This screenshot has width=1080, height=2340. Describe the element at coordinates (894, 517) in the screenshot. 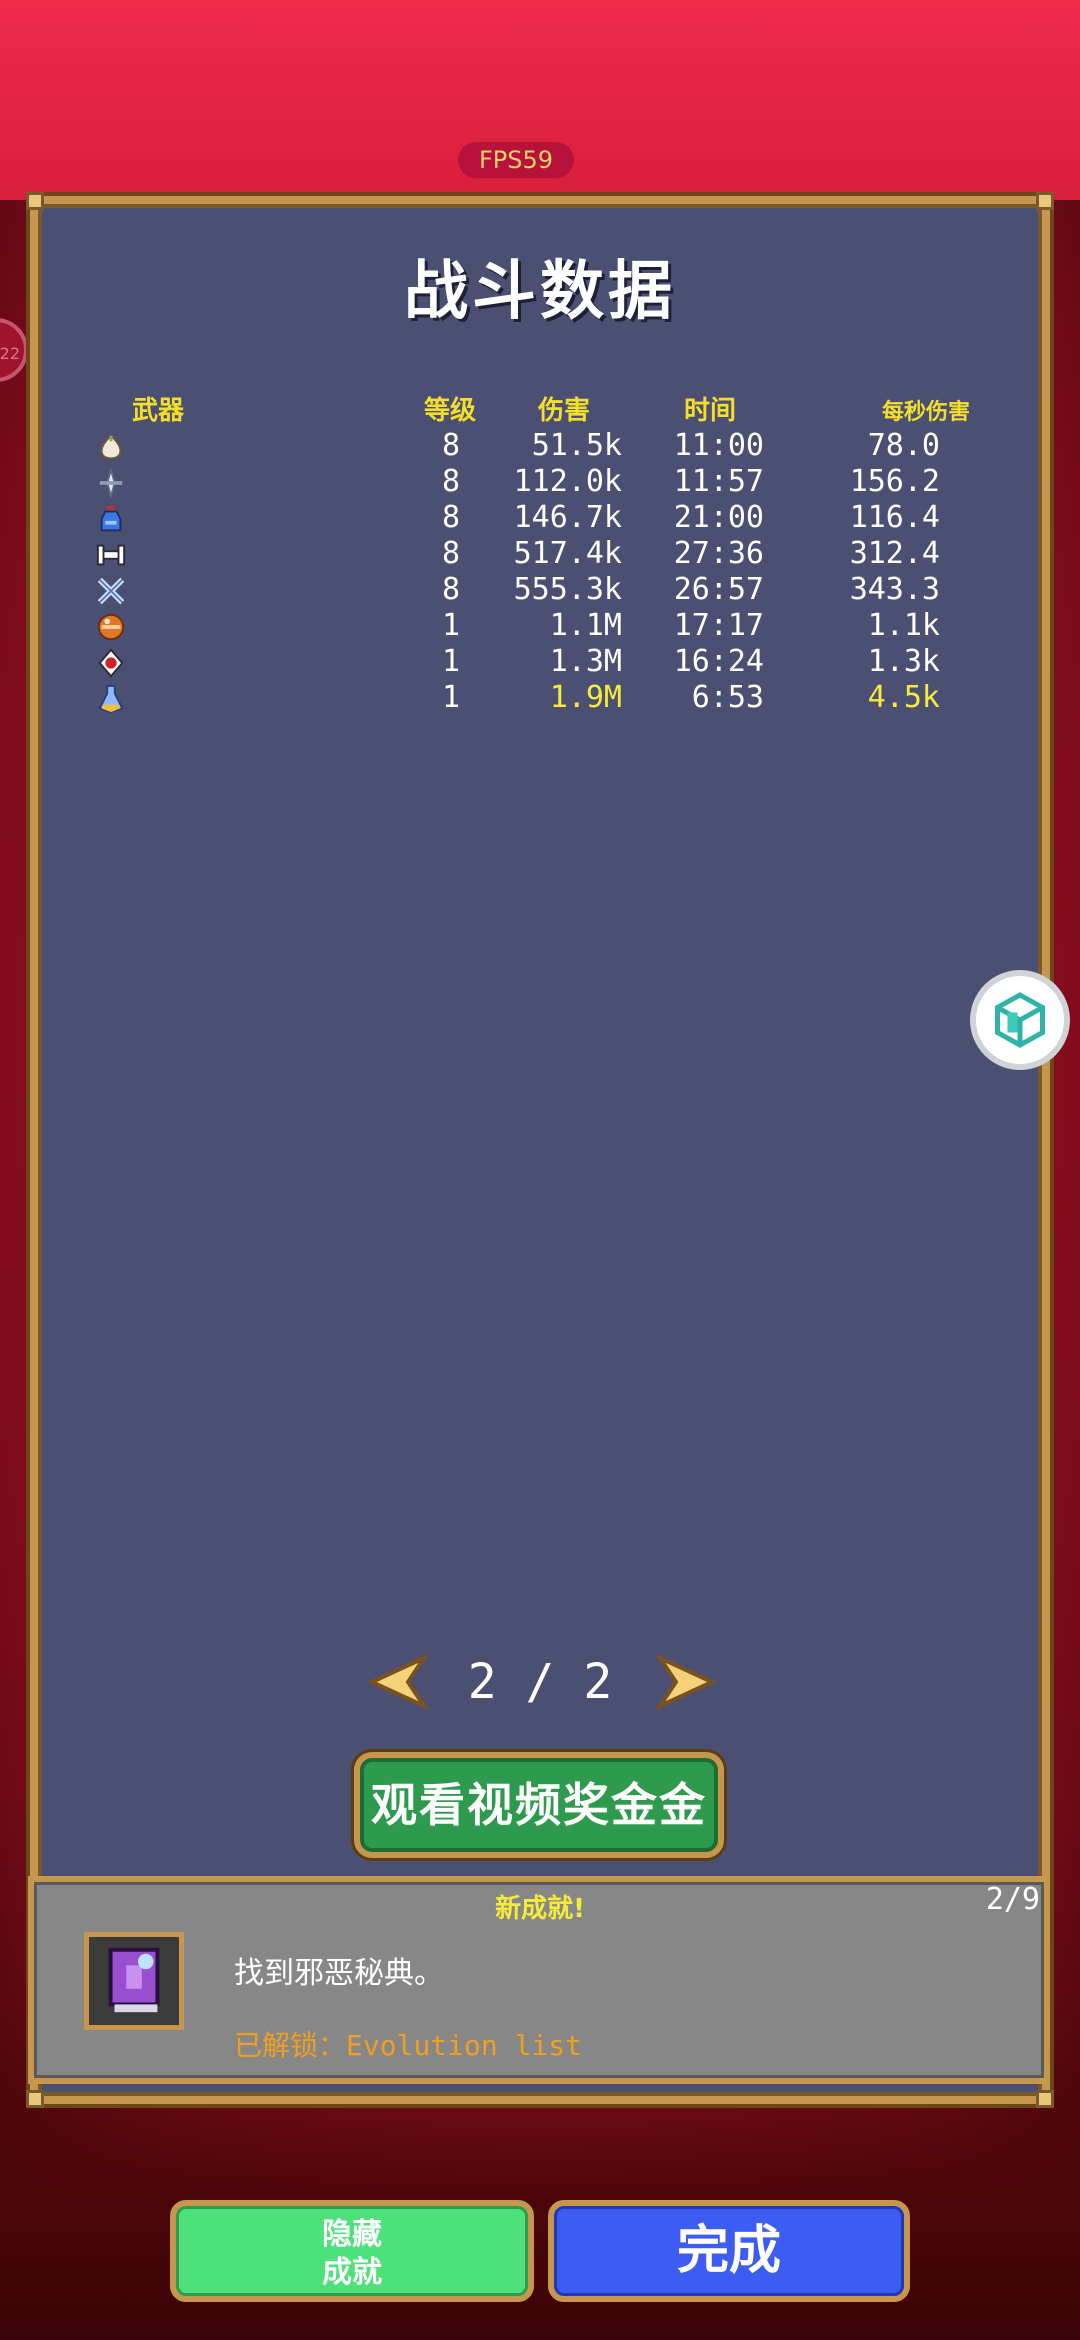

I see `dps-cell: 116.4` at that location.